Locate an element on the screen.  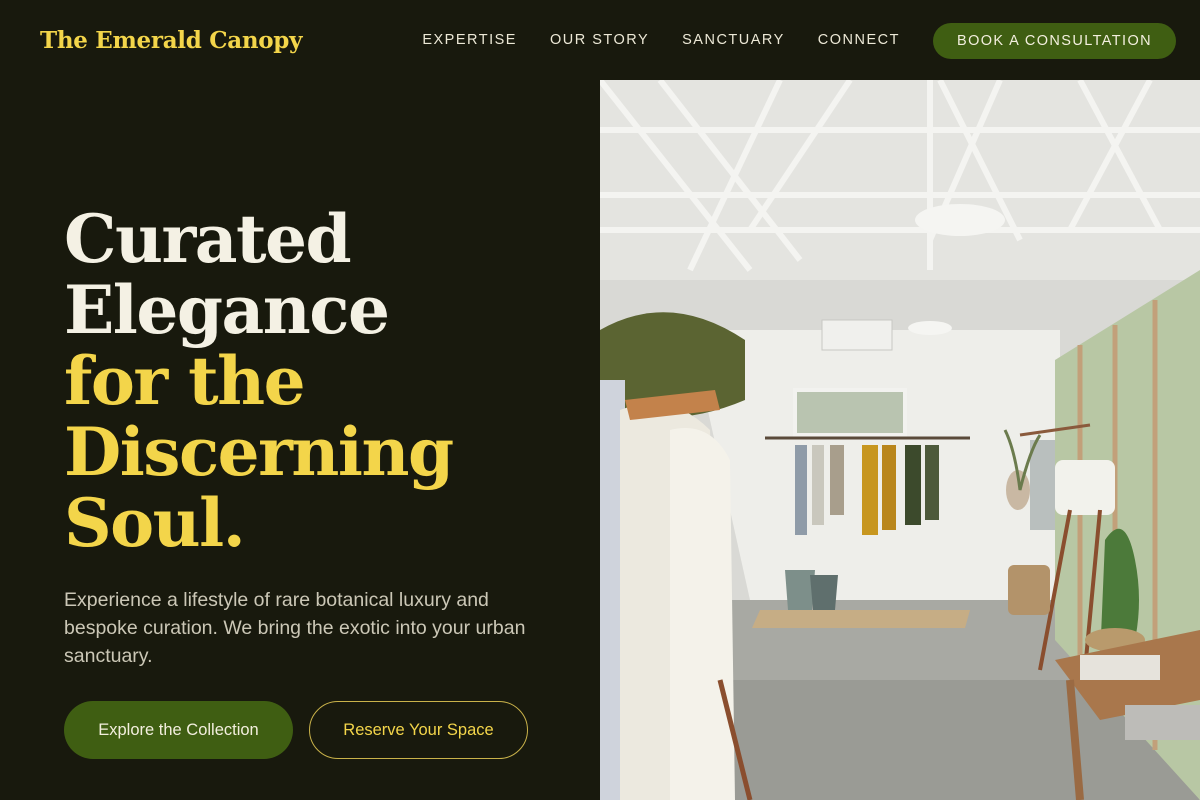
brand-logo: The Emerald Canopy is located at coordinates (171, 40).